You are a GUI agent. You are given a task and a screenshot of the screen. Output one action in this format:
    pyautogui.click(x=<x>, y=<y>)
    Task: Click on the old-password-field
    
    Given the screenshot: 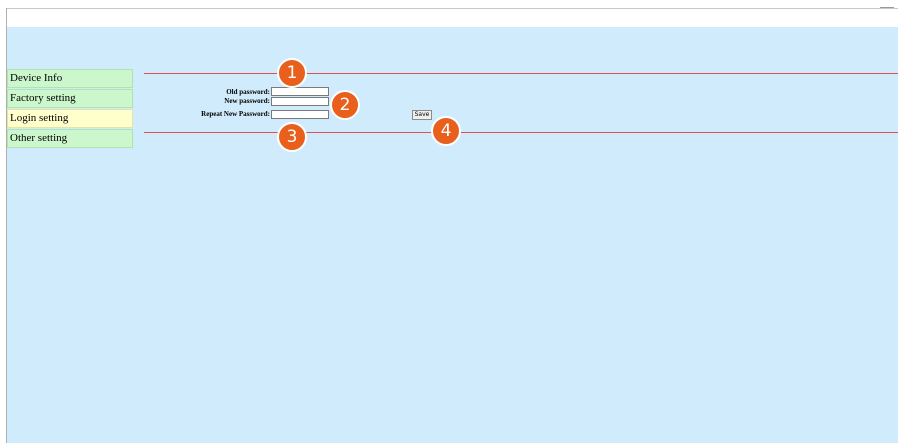 What is the action you would take?
    pyautogui.click(x=300, y=91)
    